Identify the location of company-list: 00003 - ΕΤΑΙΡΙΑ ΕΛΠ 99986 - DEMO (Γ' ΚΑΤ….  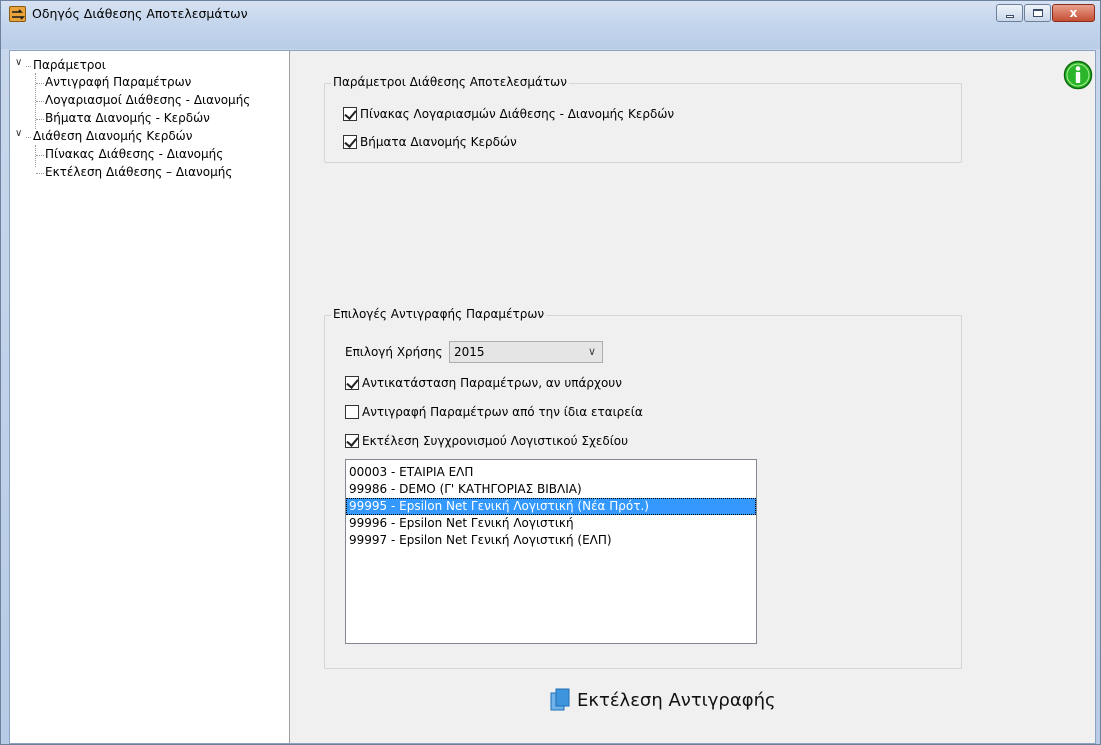
(551, 551).